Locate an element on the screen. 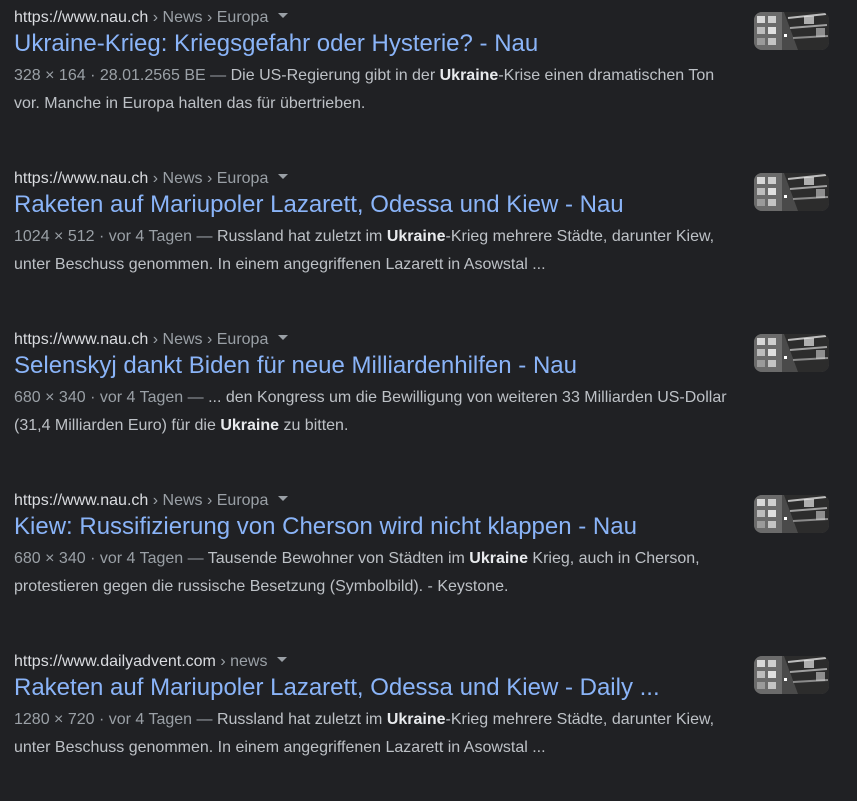 The image size is (857, 801). url-host: https://www.dailyadvent.com is located at coordinates (115, 661).